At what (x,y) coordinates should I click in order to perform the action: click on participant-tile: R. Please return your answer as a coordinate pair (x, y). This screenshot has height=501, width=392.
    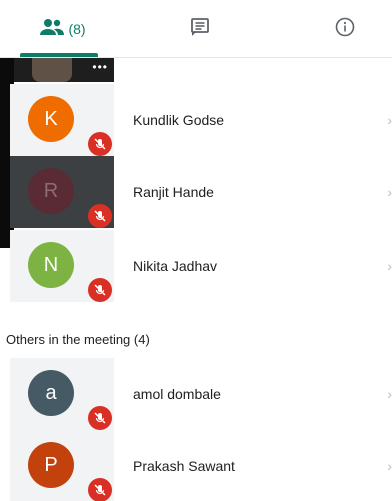
    Looking at the image, I should click on (62, 192).